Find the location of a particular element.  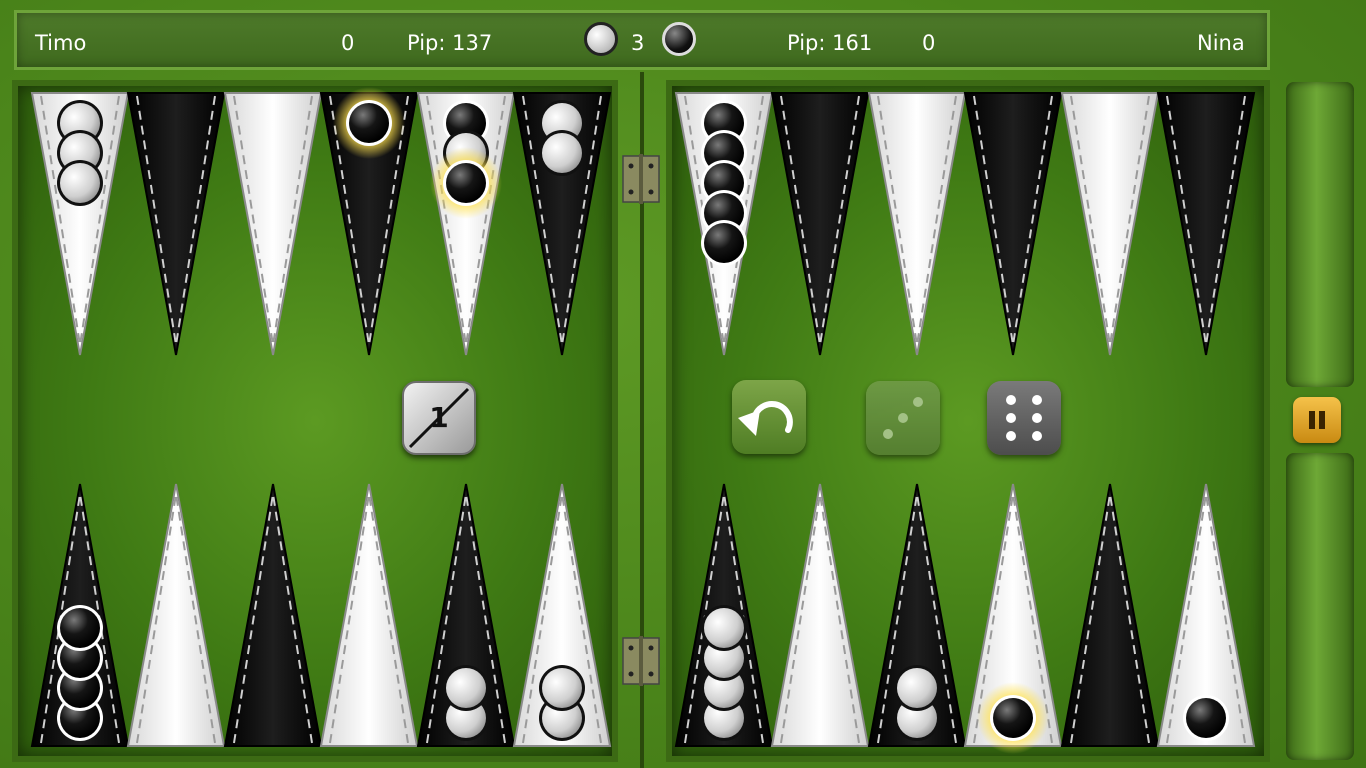

die-active is located at coordinates (1024, 418).